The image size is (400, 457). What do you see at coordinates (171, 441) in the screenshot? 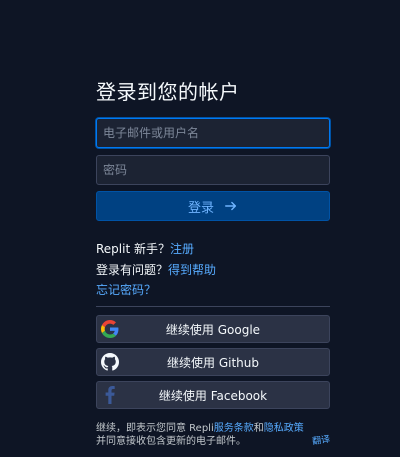
I see `terms-suffix: 并同意接收包含更新的电子邮件。` at bounding box center [171, 441].